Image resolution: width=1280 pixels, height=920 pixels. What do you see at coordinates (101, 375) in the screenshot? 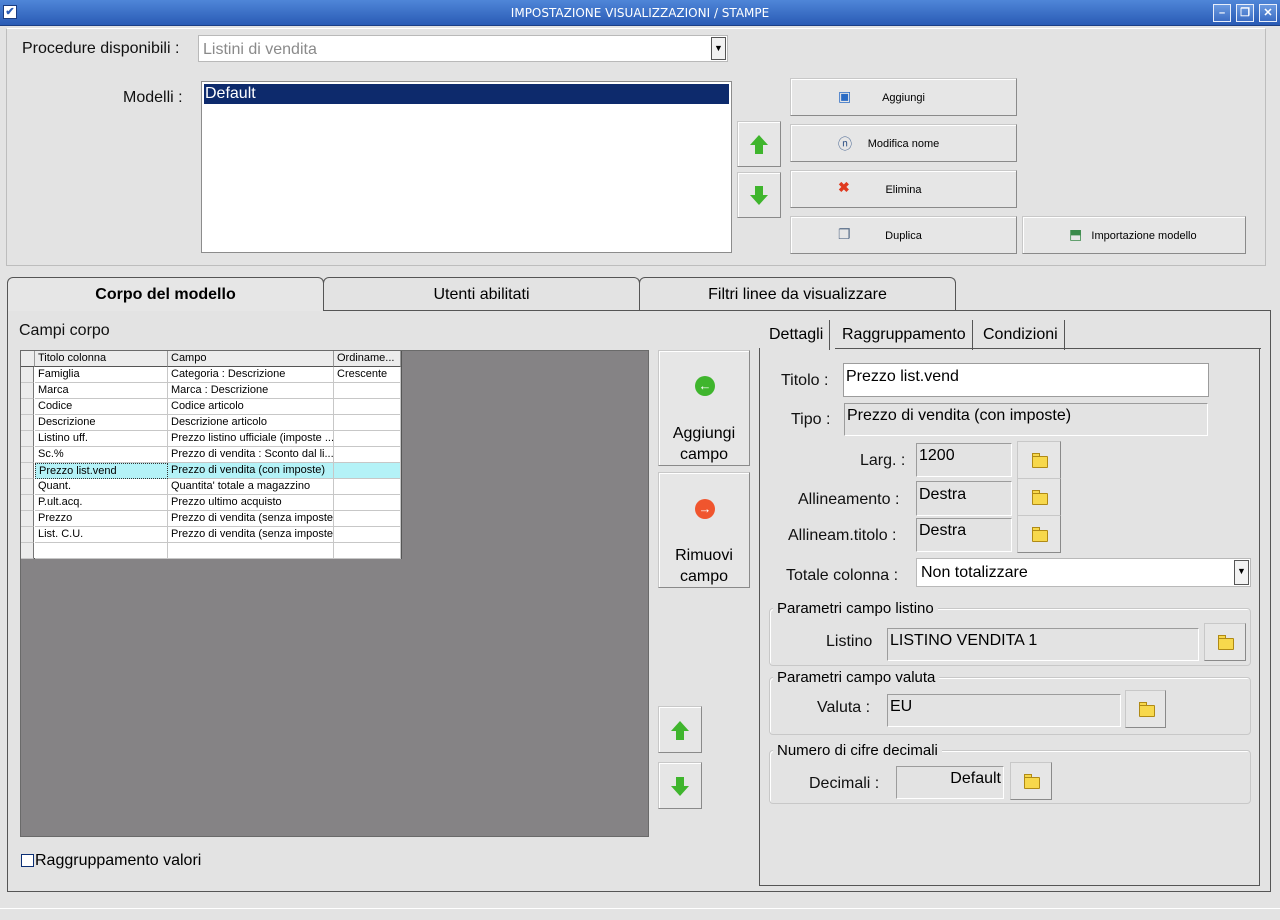
I see `cell-title: Famiglia` at bounding box center [101, 375].